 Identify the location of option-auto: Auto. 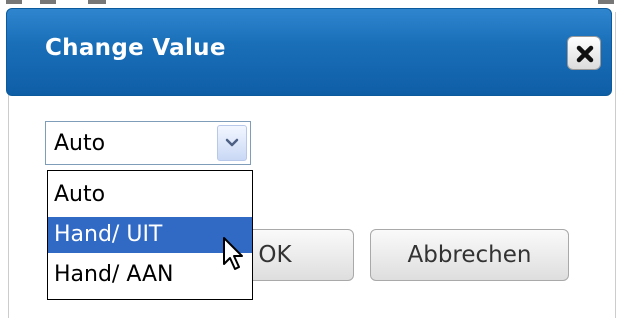
(150, 195).